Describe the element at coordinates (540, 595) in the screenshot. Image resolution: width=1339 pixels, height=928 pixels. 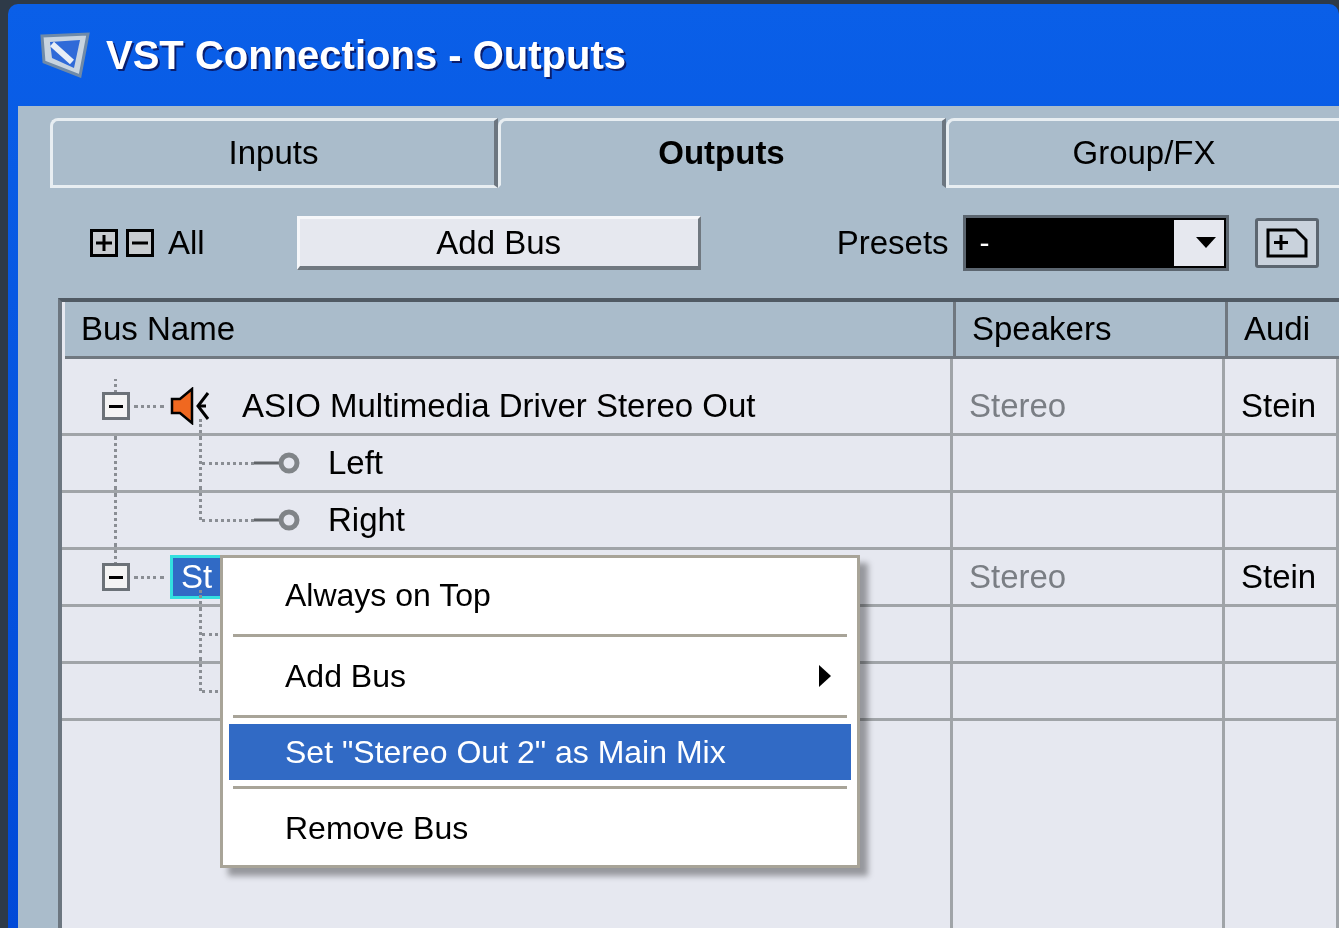
I see `menu-item: Always on Top` at that location.